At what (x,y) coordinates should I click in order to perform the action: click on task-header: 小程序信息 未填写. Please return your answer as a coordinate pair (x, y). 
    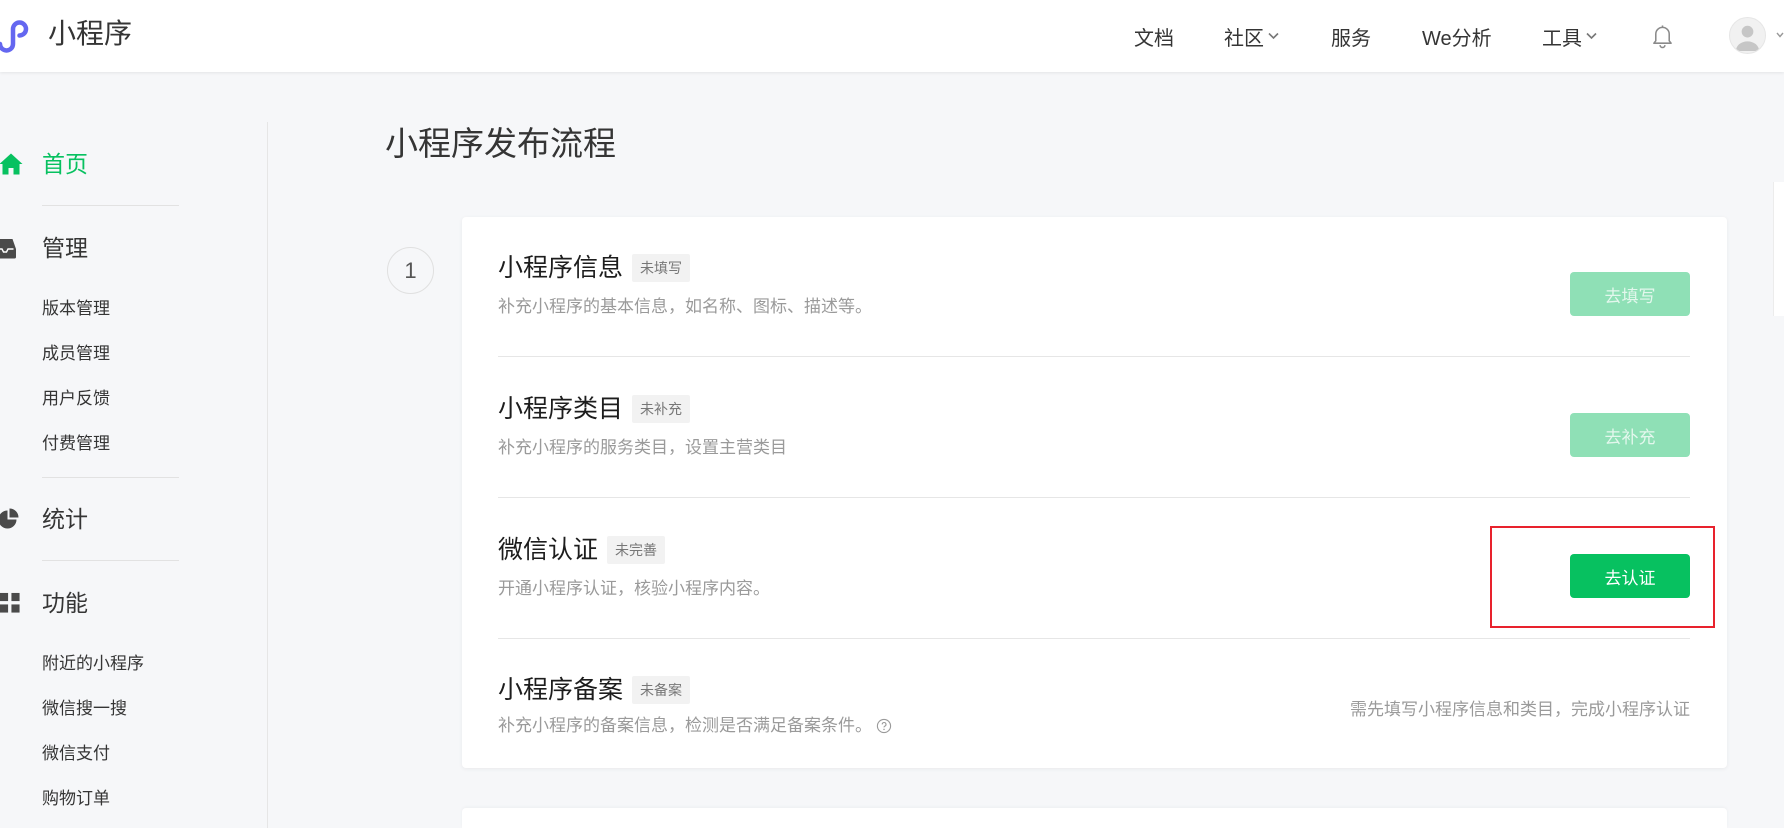
    Looking at the image, I should click on (594, 268).